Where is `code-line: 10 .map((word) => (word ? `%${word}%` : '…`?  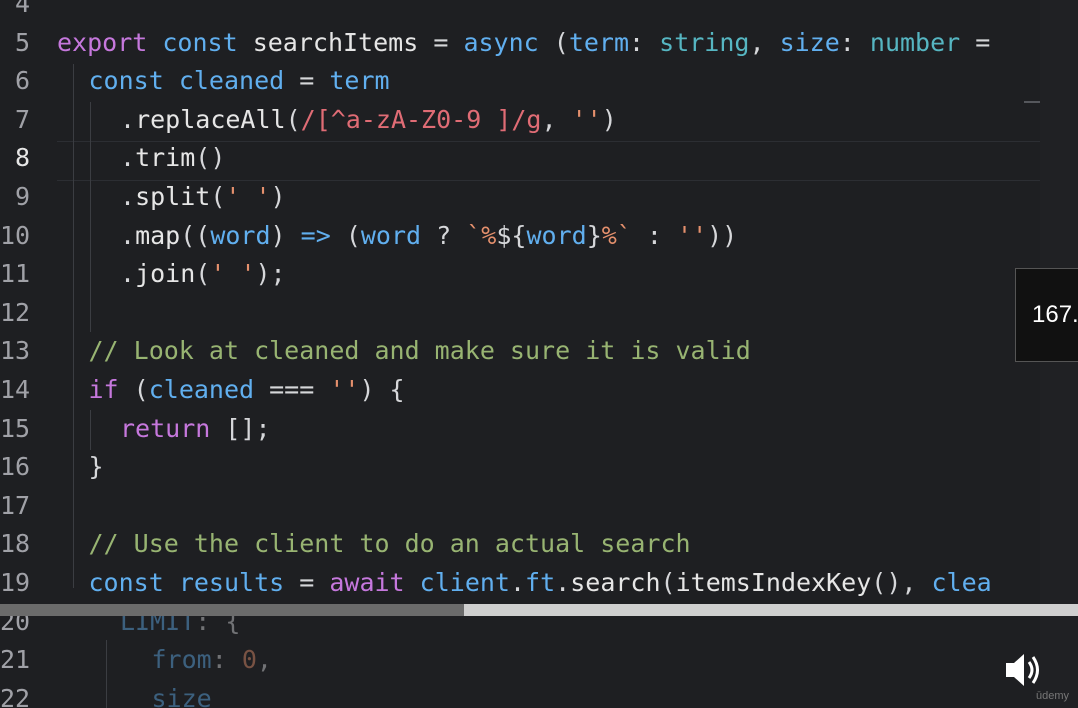 code-line: 10 .map((word) => (word ? `%${word}%` : '… is located at coordinates (520, 236).